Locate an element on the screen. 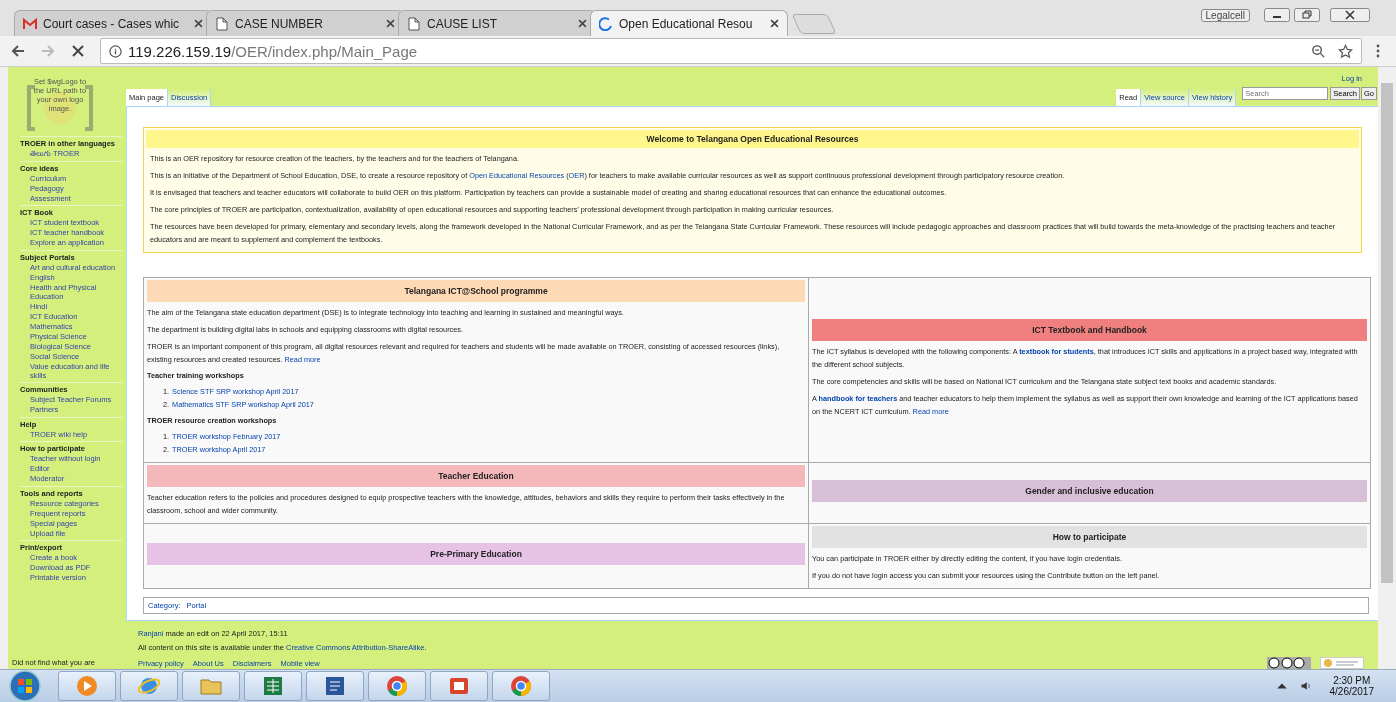  section-header: Teacher Education is located at coordinates (476, 476).